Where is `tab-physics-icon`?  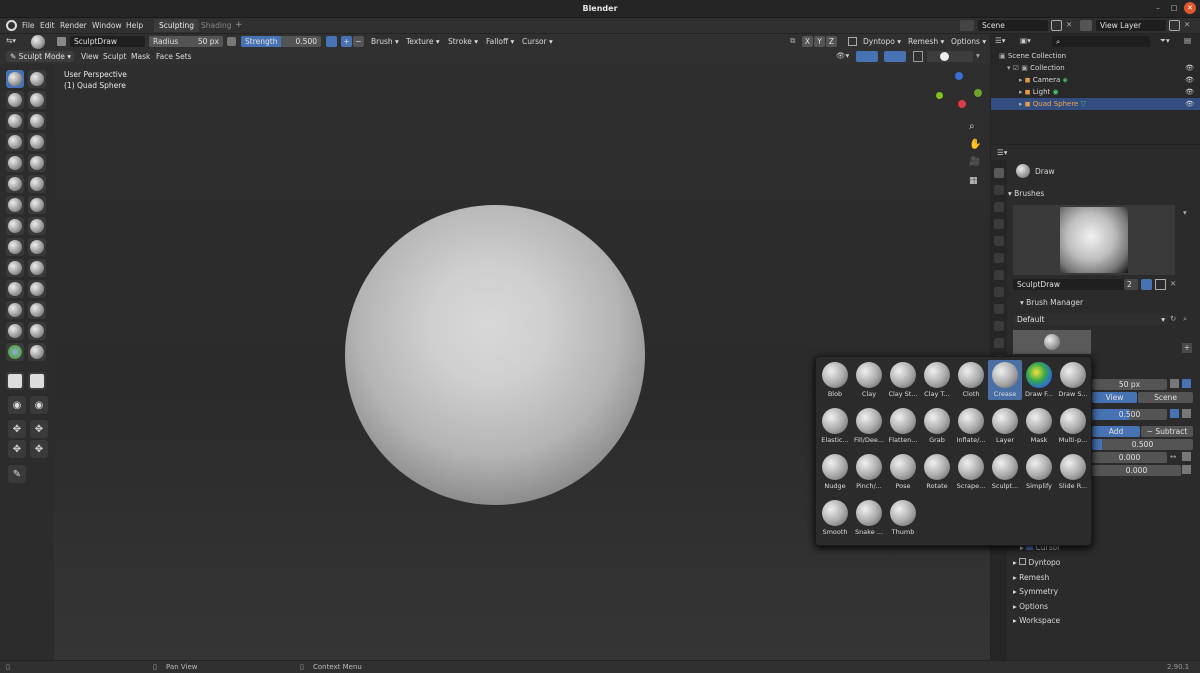 tab-physics-icon is located at coordinates (999, 326).